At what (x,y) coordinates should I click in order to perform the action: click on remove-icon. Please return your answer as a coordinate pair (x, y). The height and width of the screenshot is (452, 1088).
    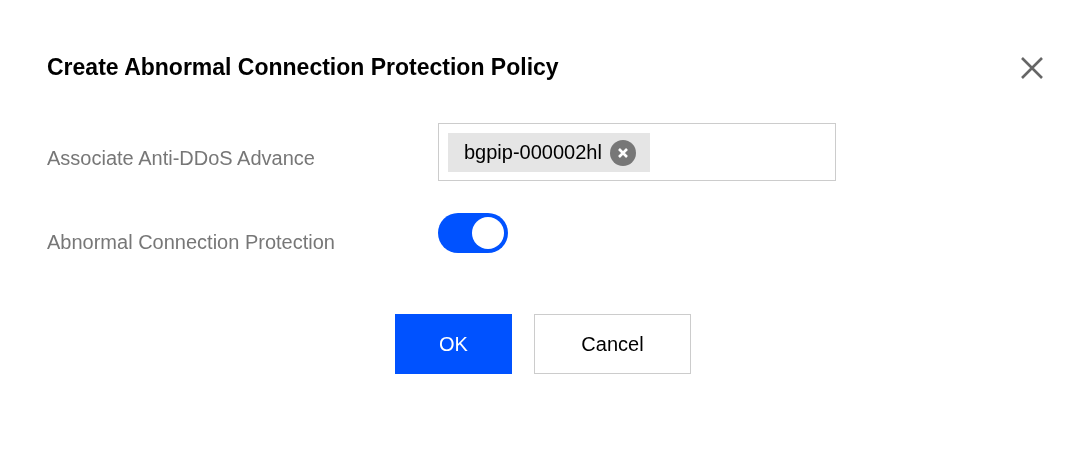
    Looking at the image, I should click on (622, 152).